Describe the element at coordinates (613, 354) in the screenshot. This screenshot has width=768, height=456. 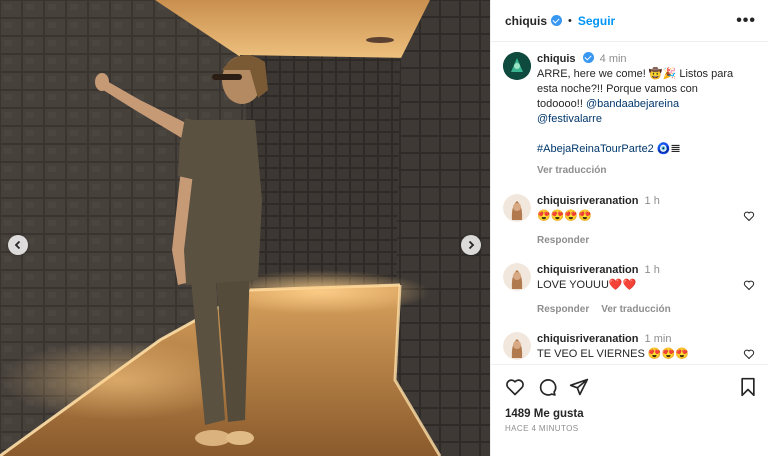
I see `comment-body: TE VEO EL VIERNES 😍😍😍` at that location.